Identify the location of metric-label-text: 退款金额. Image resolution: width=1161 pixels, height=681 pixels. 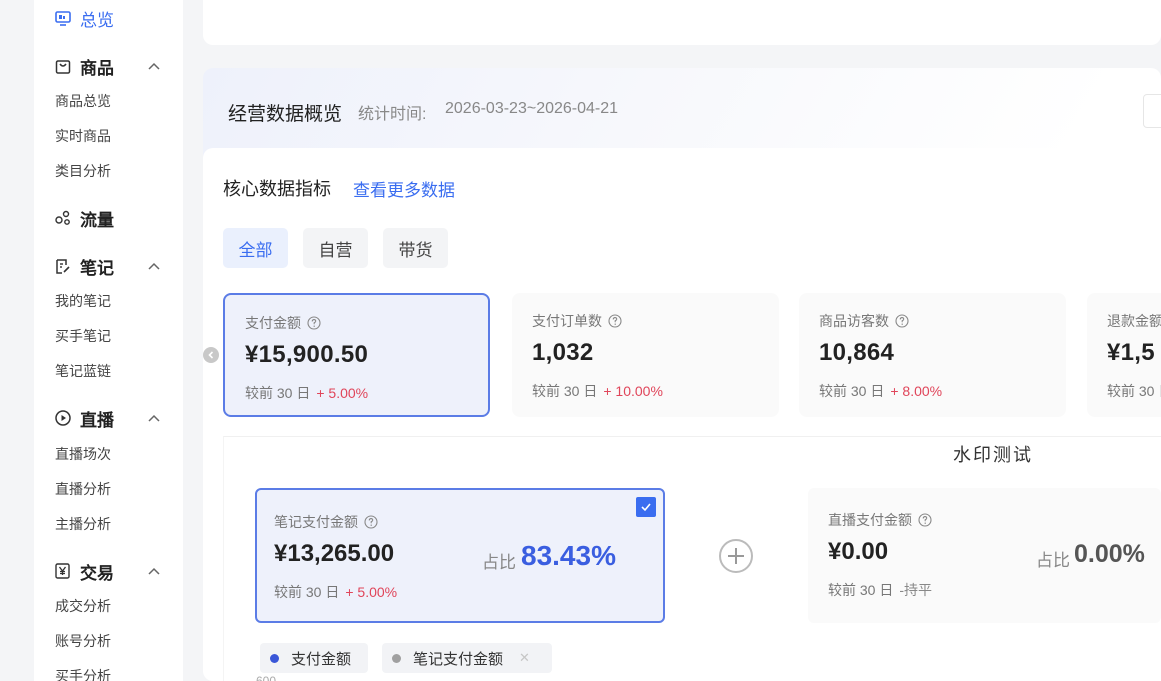
(1134, 321).